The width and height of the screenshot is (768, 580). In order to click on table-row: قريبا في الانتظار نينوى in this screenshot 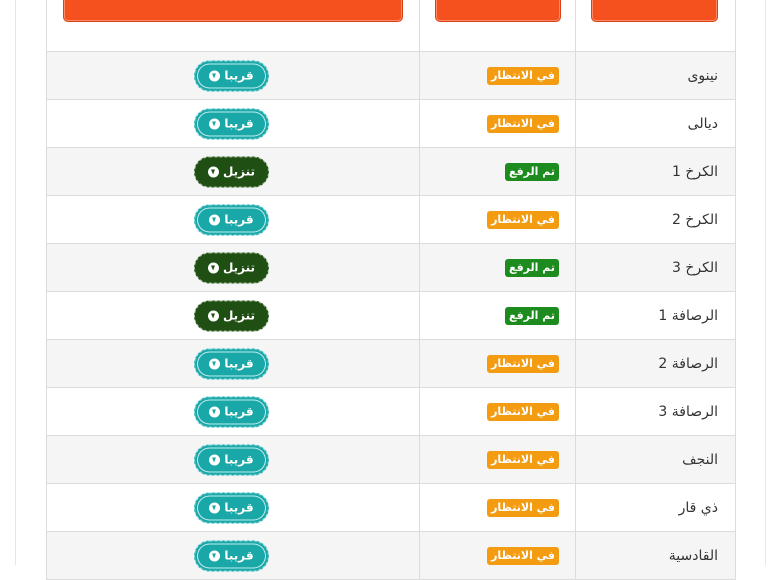, I will do `click(391, 76)`.